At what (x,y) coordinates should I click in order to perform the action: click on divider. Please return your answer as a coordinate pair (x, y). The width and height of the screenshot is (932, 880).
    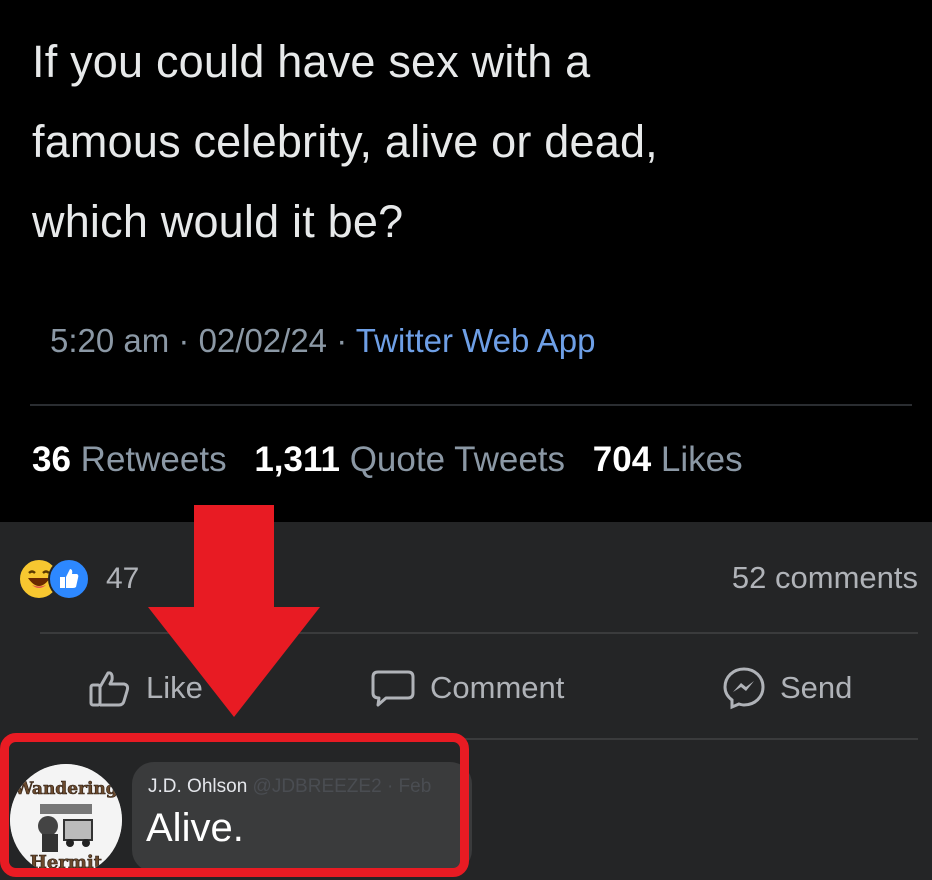
    Looking at the image, I should click on (471, 405).